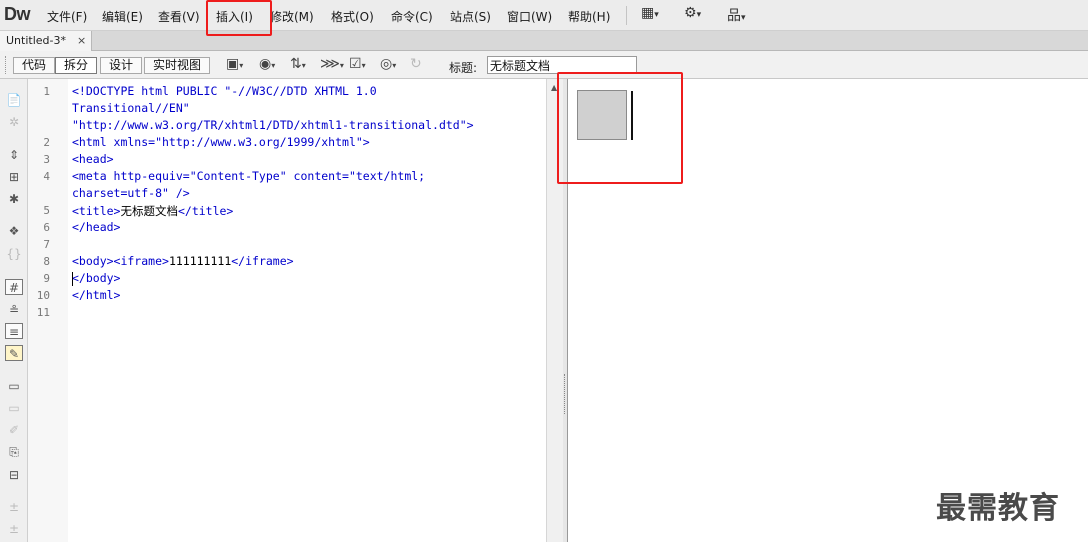  Describe the element at coordinates (36, 40) in the screenshot. I see `document-tab-label: Untitled-3*` at that location.